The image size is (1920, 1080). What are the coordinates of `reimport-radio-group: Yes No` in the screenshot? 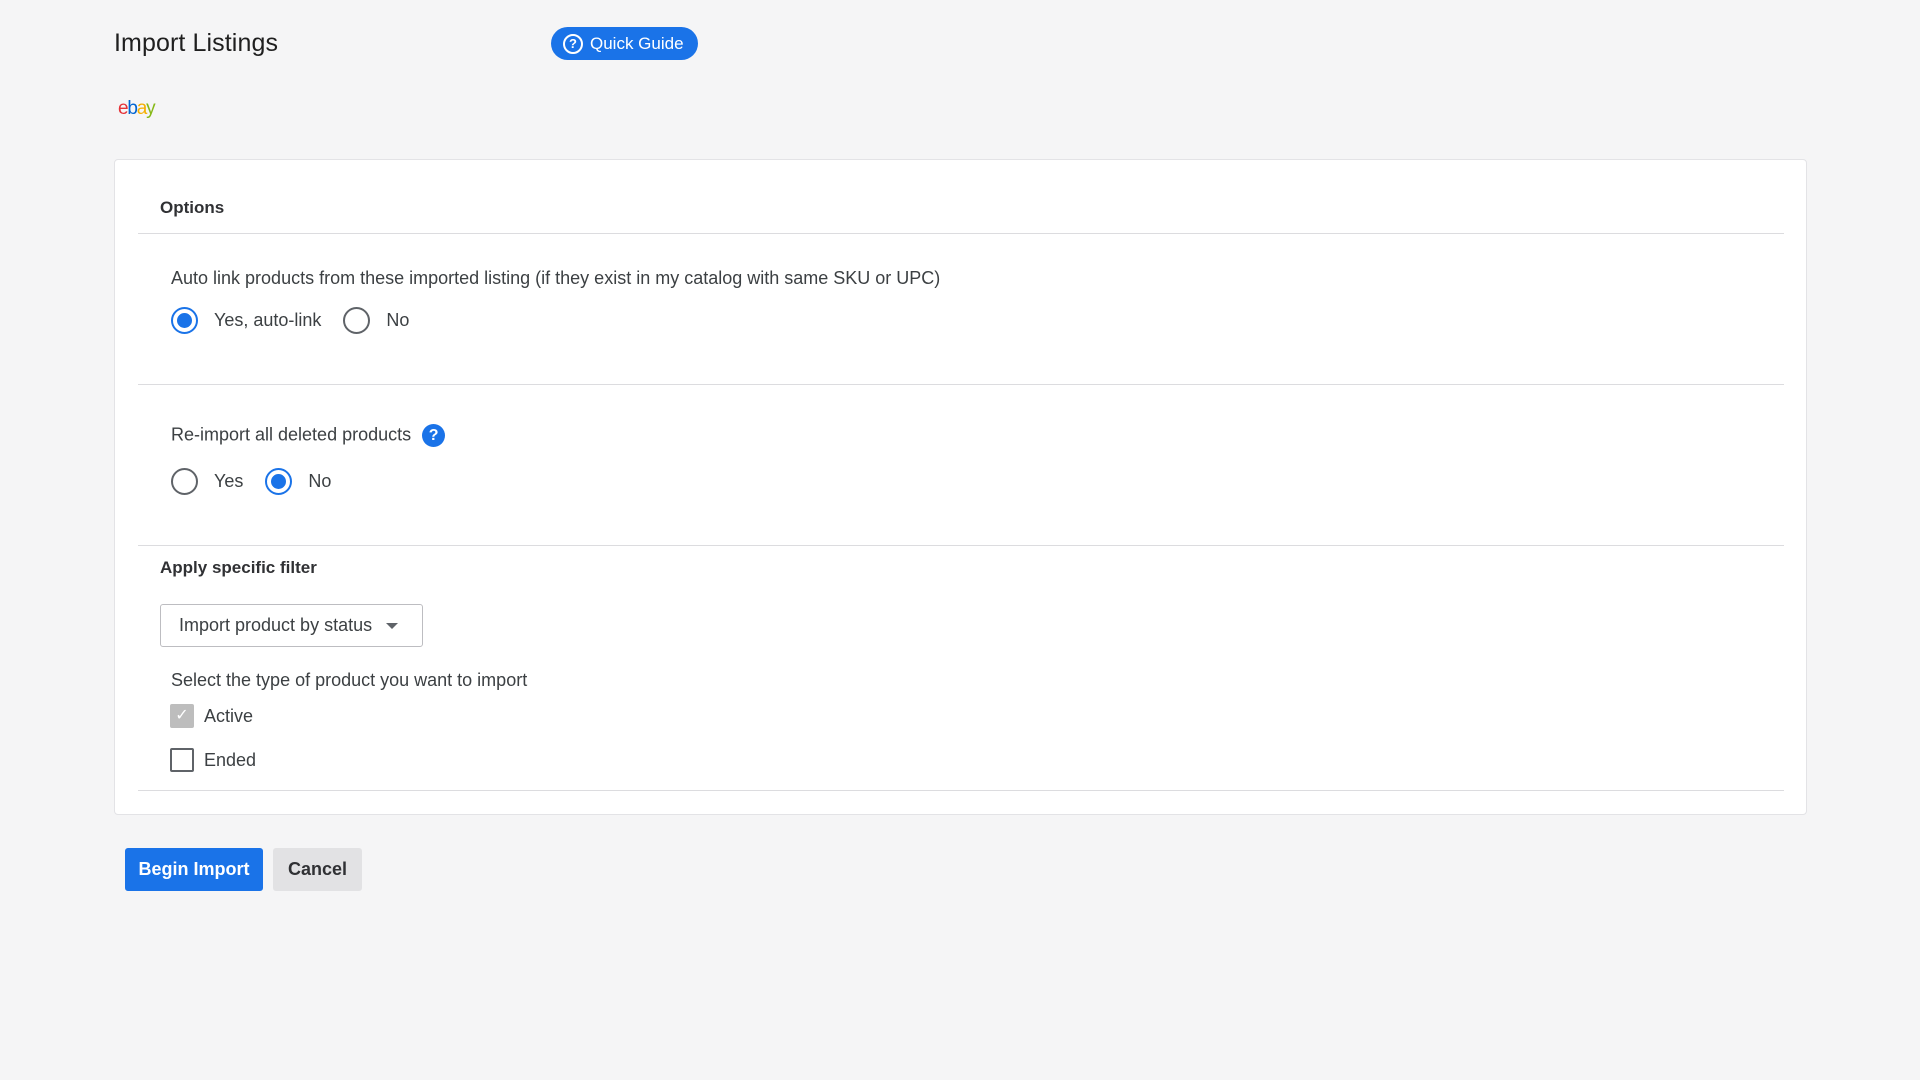 It's located at (262, 481).